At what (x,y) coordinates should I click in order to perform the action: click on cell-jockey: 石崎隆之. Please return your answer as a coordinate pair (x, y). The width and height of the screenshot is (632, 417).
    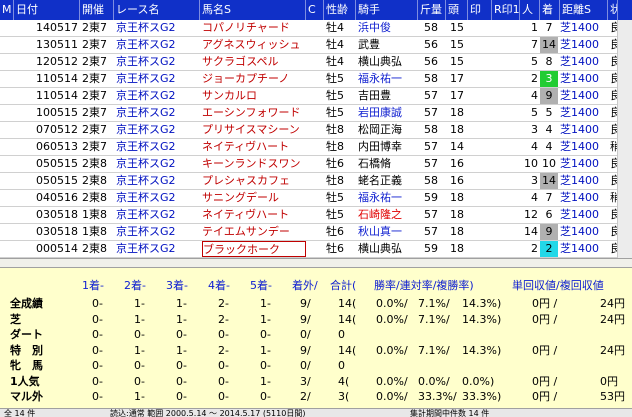
    Looking at the image, I should click on (380, 214).